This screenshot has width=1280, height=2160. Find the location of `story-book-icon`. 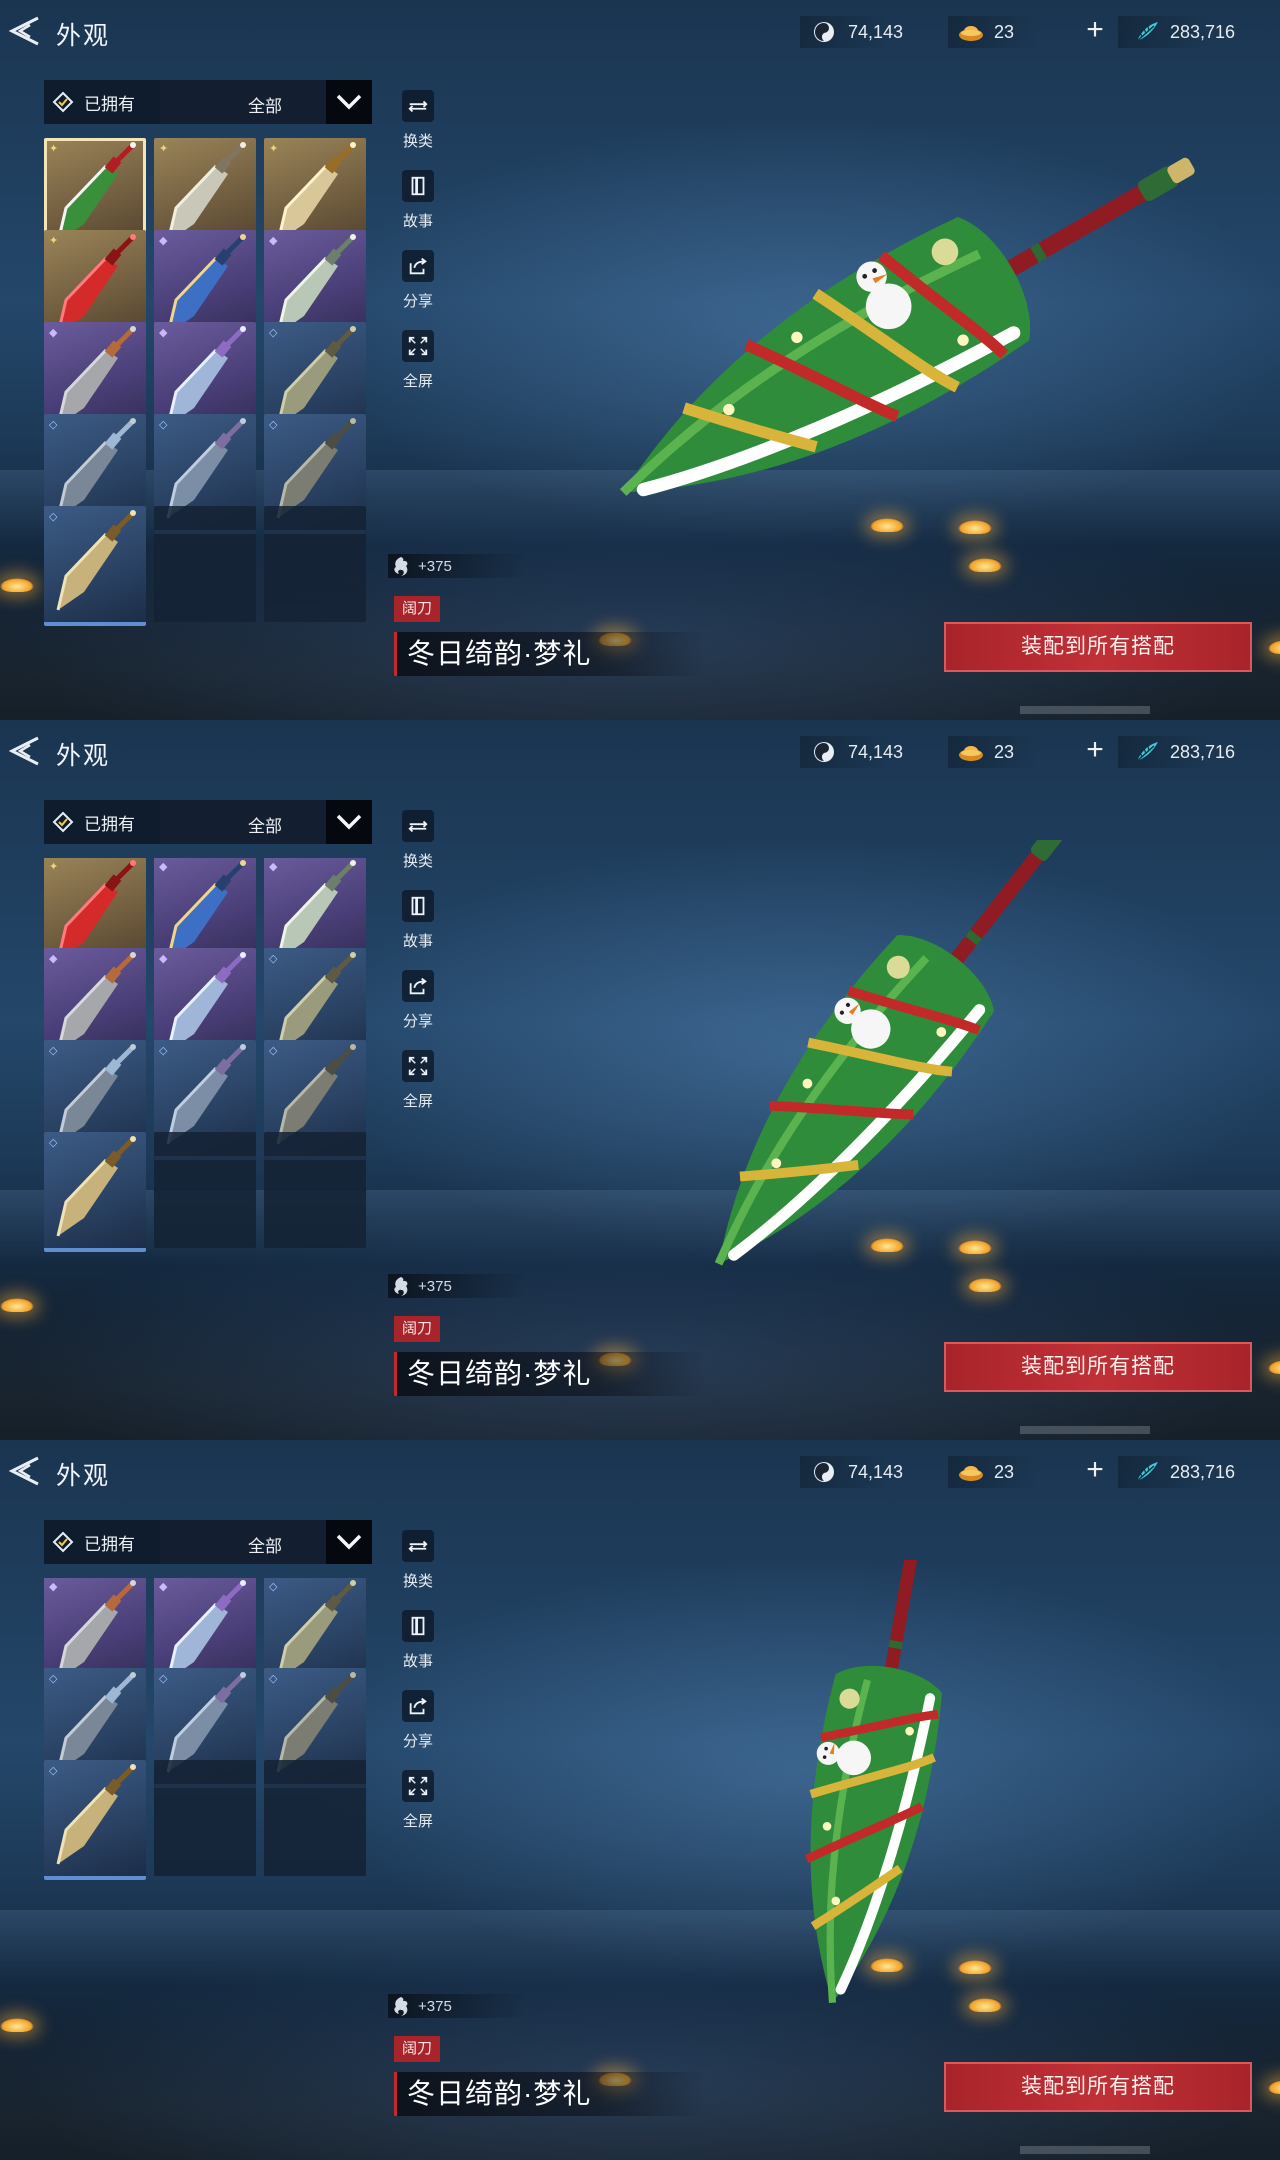

story-book-icon is located at coordinates (418, 186).